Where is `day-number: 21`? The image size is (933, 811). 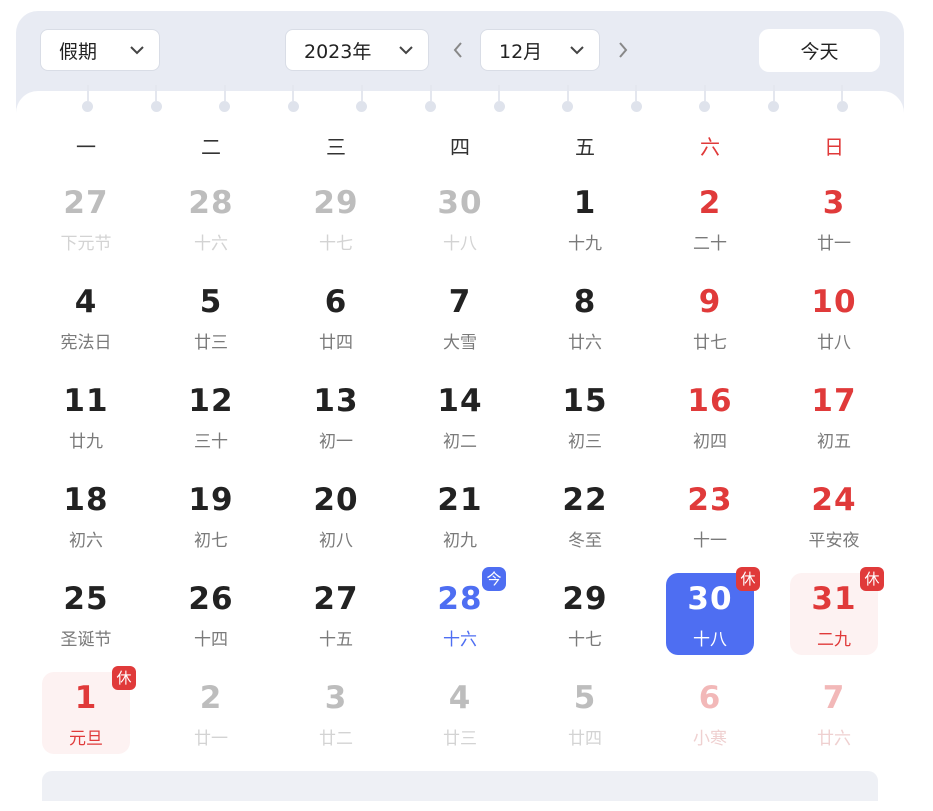 day-number: 21 is located at coordinates (460, 500).